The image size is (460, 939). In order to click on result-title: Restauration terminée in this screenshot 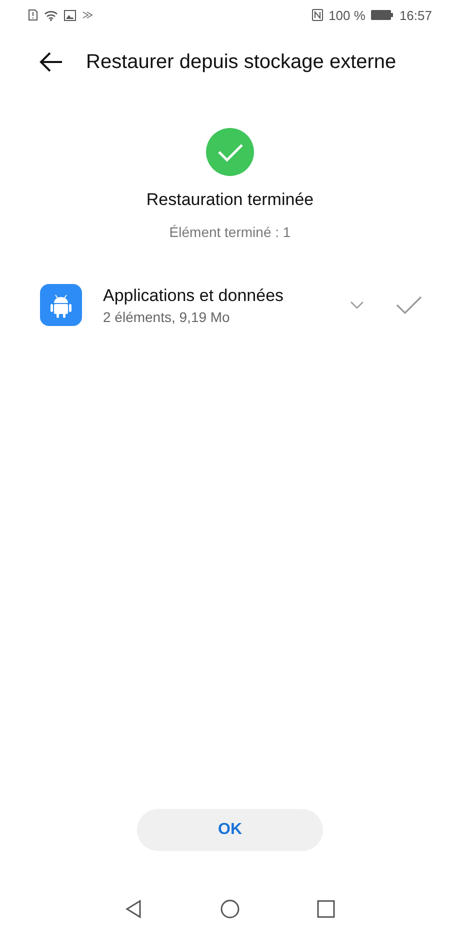, I will do `click(230, 200)`.